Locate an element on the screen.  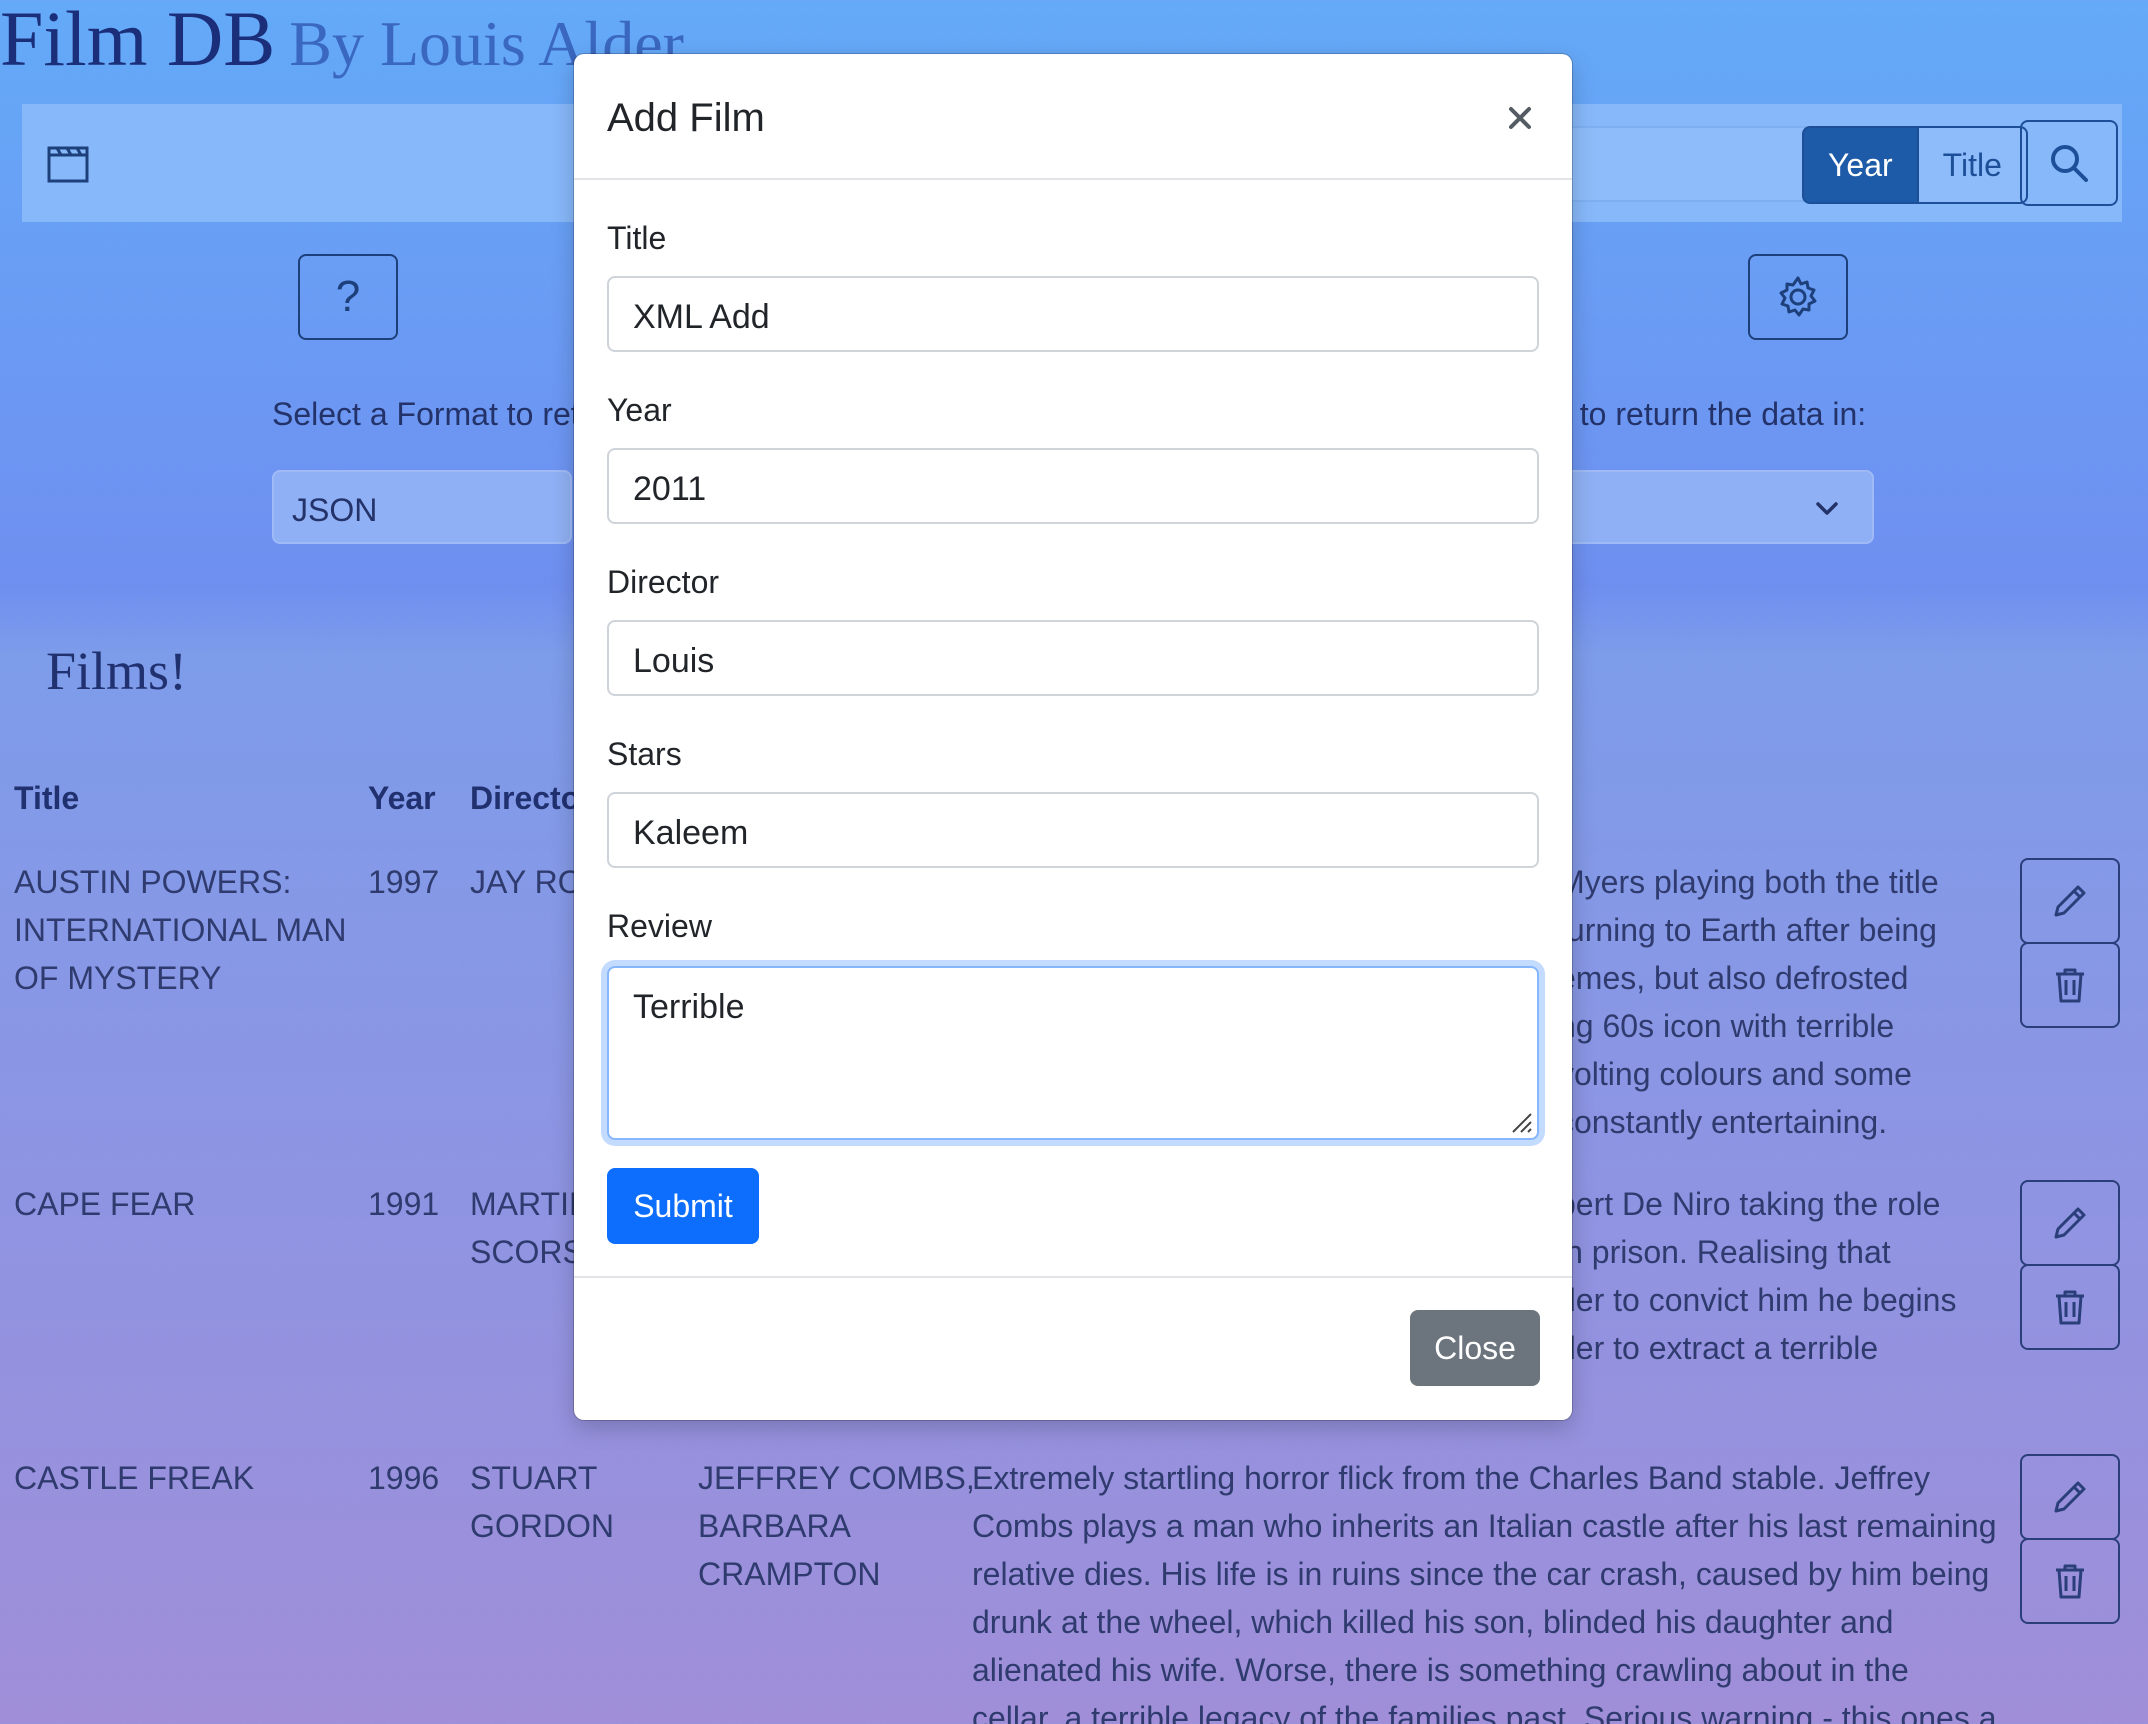
column-header-title: Title is located at coordinates (47, 798).